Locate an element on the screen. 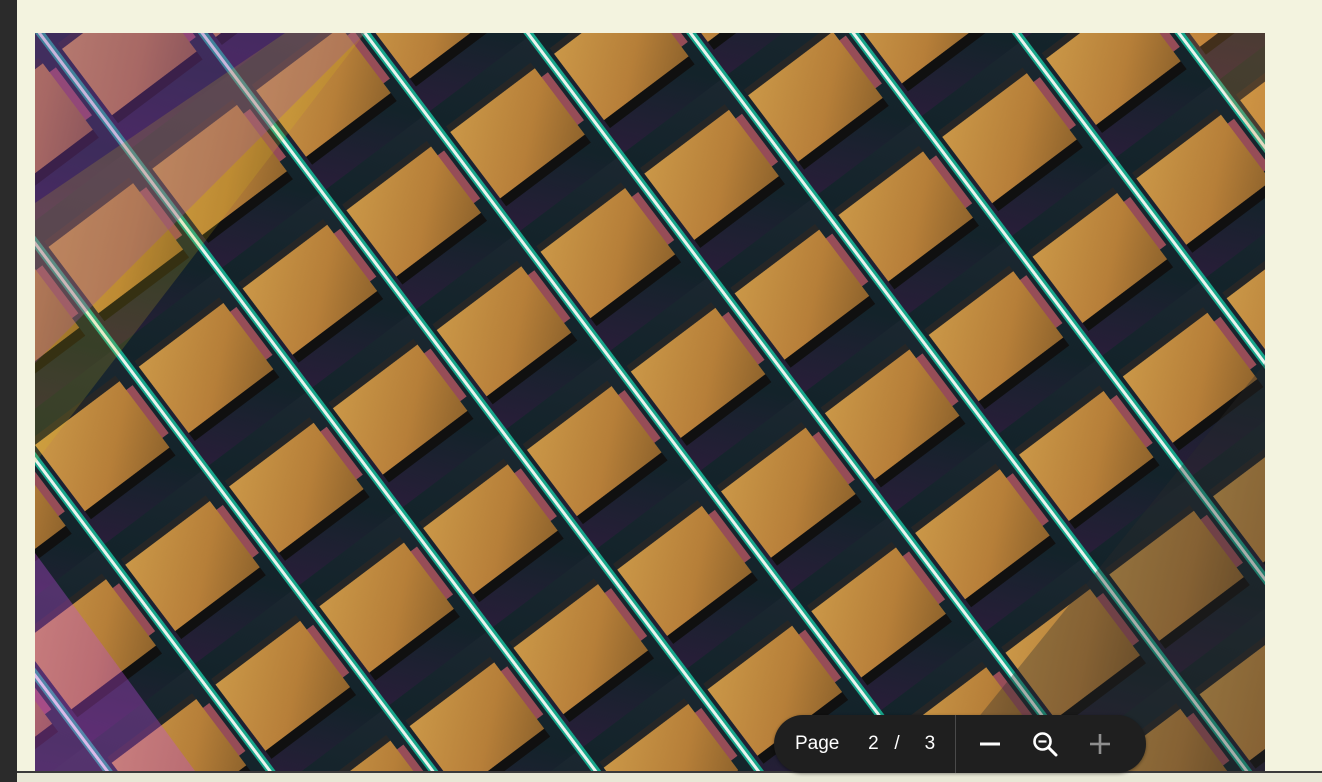  zoom-controls is located at coordinates (1045, 744).